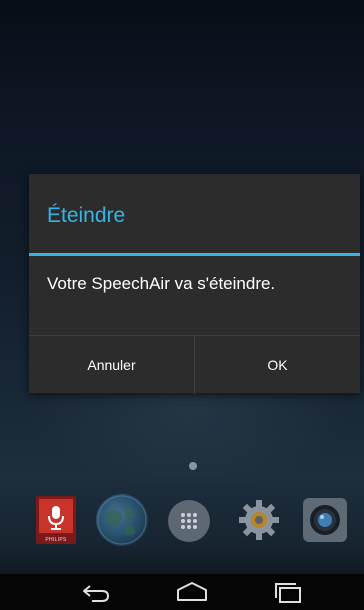 The height and width of the screenshot is (610, 364). Describe the element at coordinates (86, 215) in the screenshot. I see `dialog-title: Éteindre` at that location.